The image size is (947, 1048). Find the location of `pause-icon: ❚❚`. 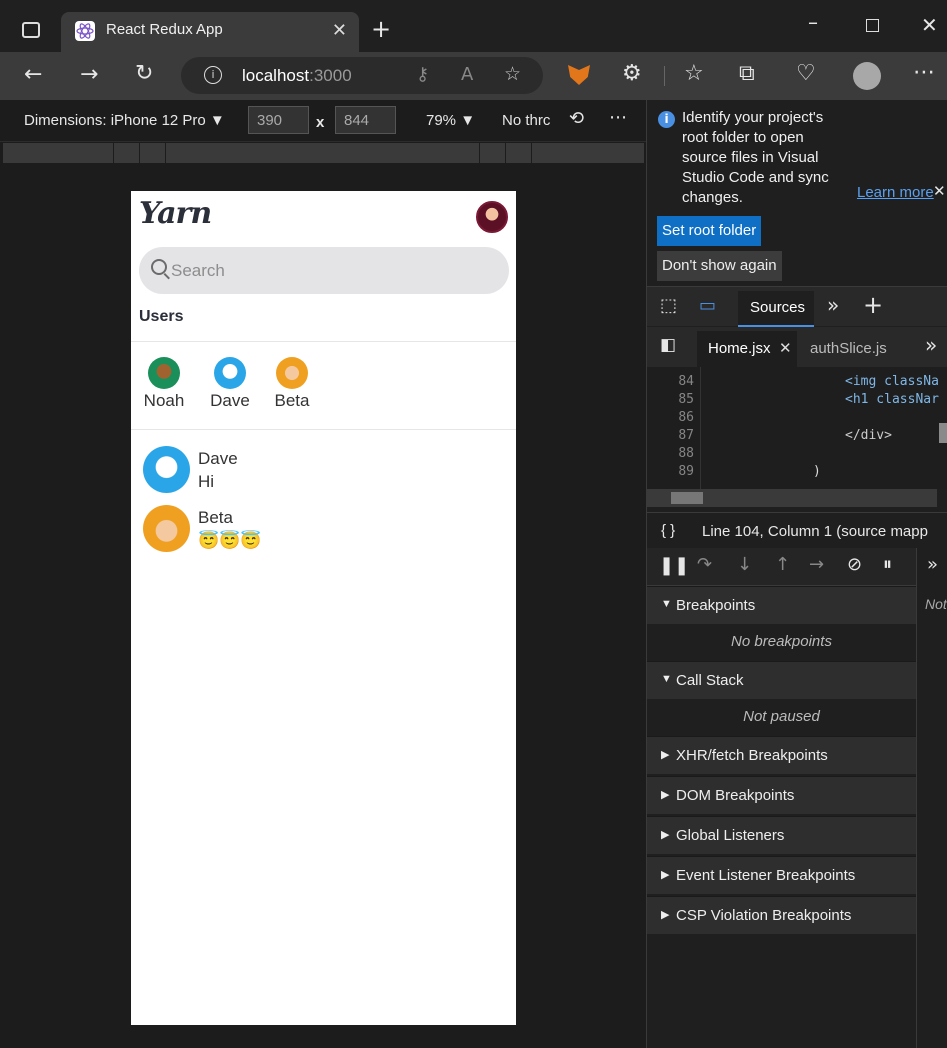

pause-icon: ❚❚ is located at coordinates (674, 566).